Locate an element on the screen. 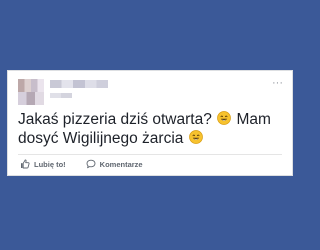 The height and width of the screenshot is (250, 320). comment-button: Komentarze is located at coordinates (114, 164).